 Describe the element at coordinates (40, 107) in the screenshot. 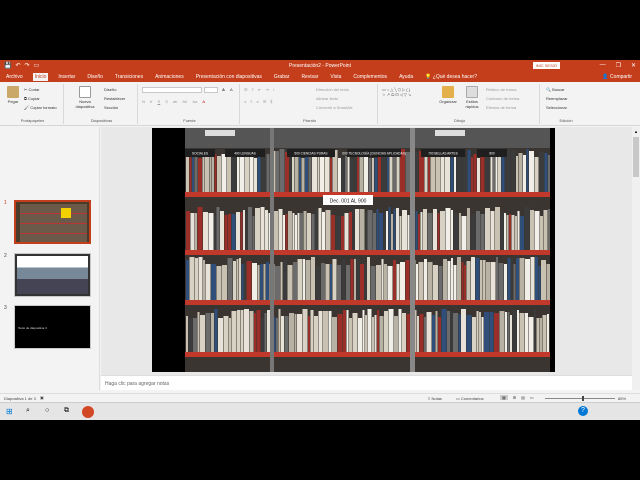

I see `format-painter-button: 🖌 Copiar formato` at that location.